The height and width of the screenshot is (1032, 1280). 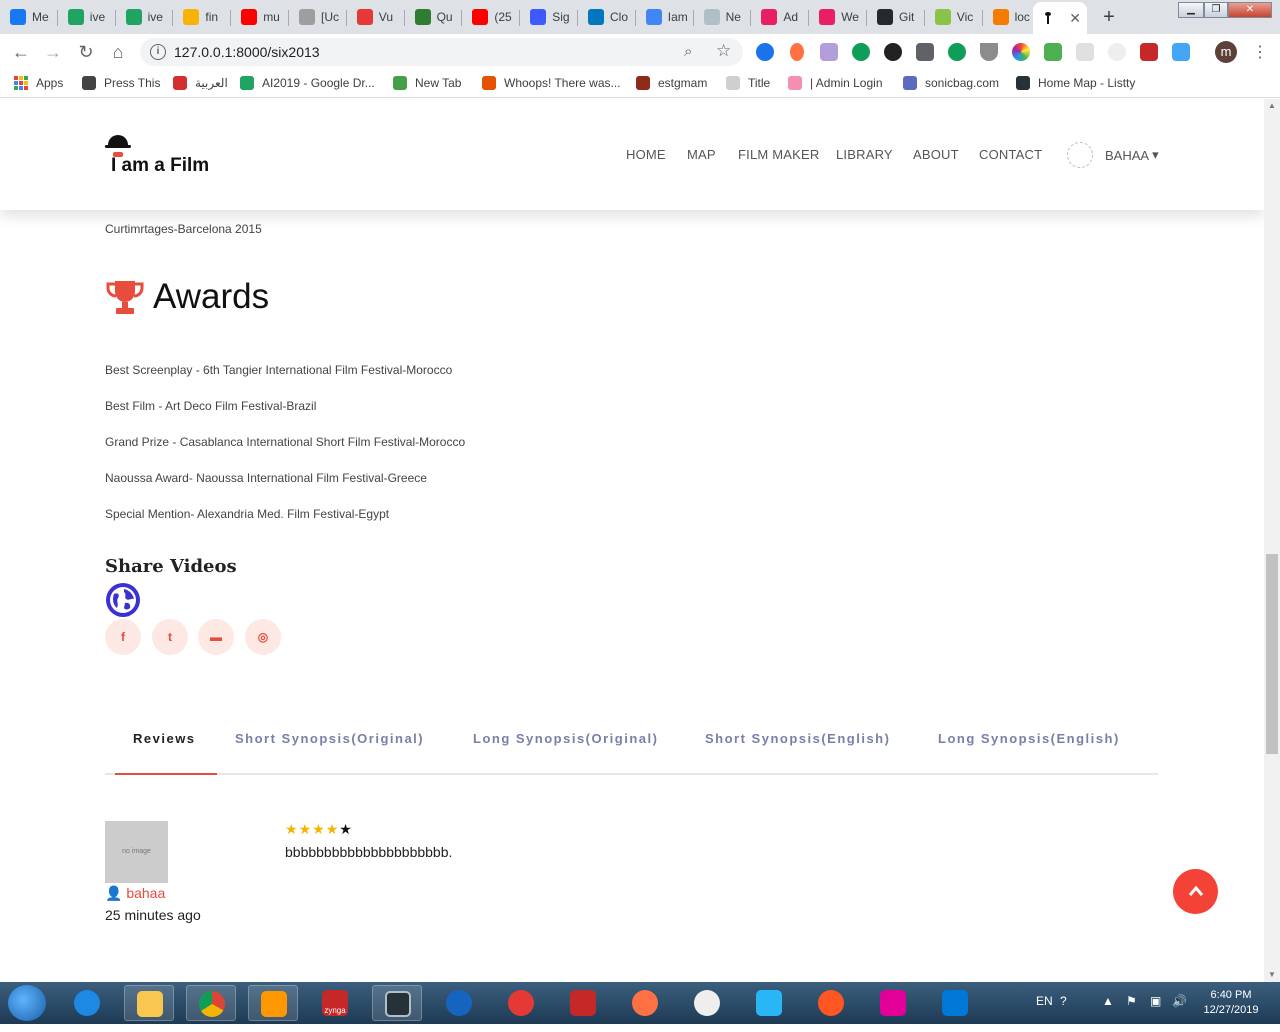 I want to click on address-bar: i 127.0.0.1:8000/six2013 ⌕ ☆, so click(x=441, y=52).